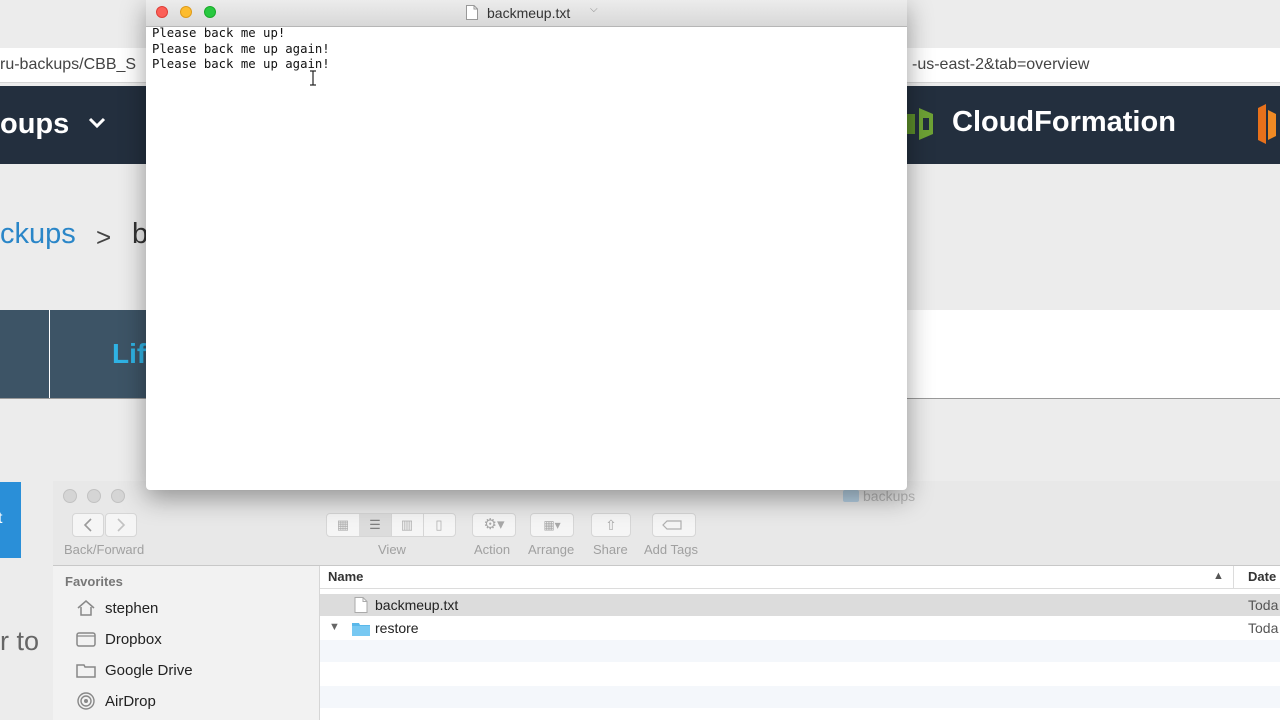  Describe the element at coordinates (1, 518) in the screenshot. I see `blue-action-button-label: t` at that location.